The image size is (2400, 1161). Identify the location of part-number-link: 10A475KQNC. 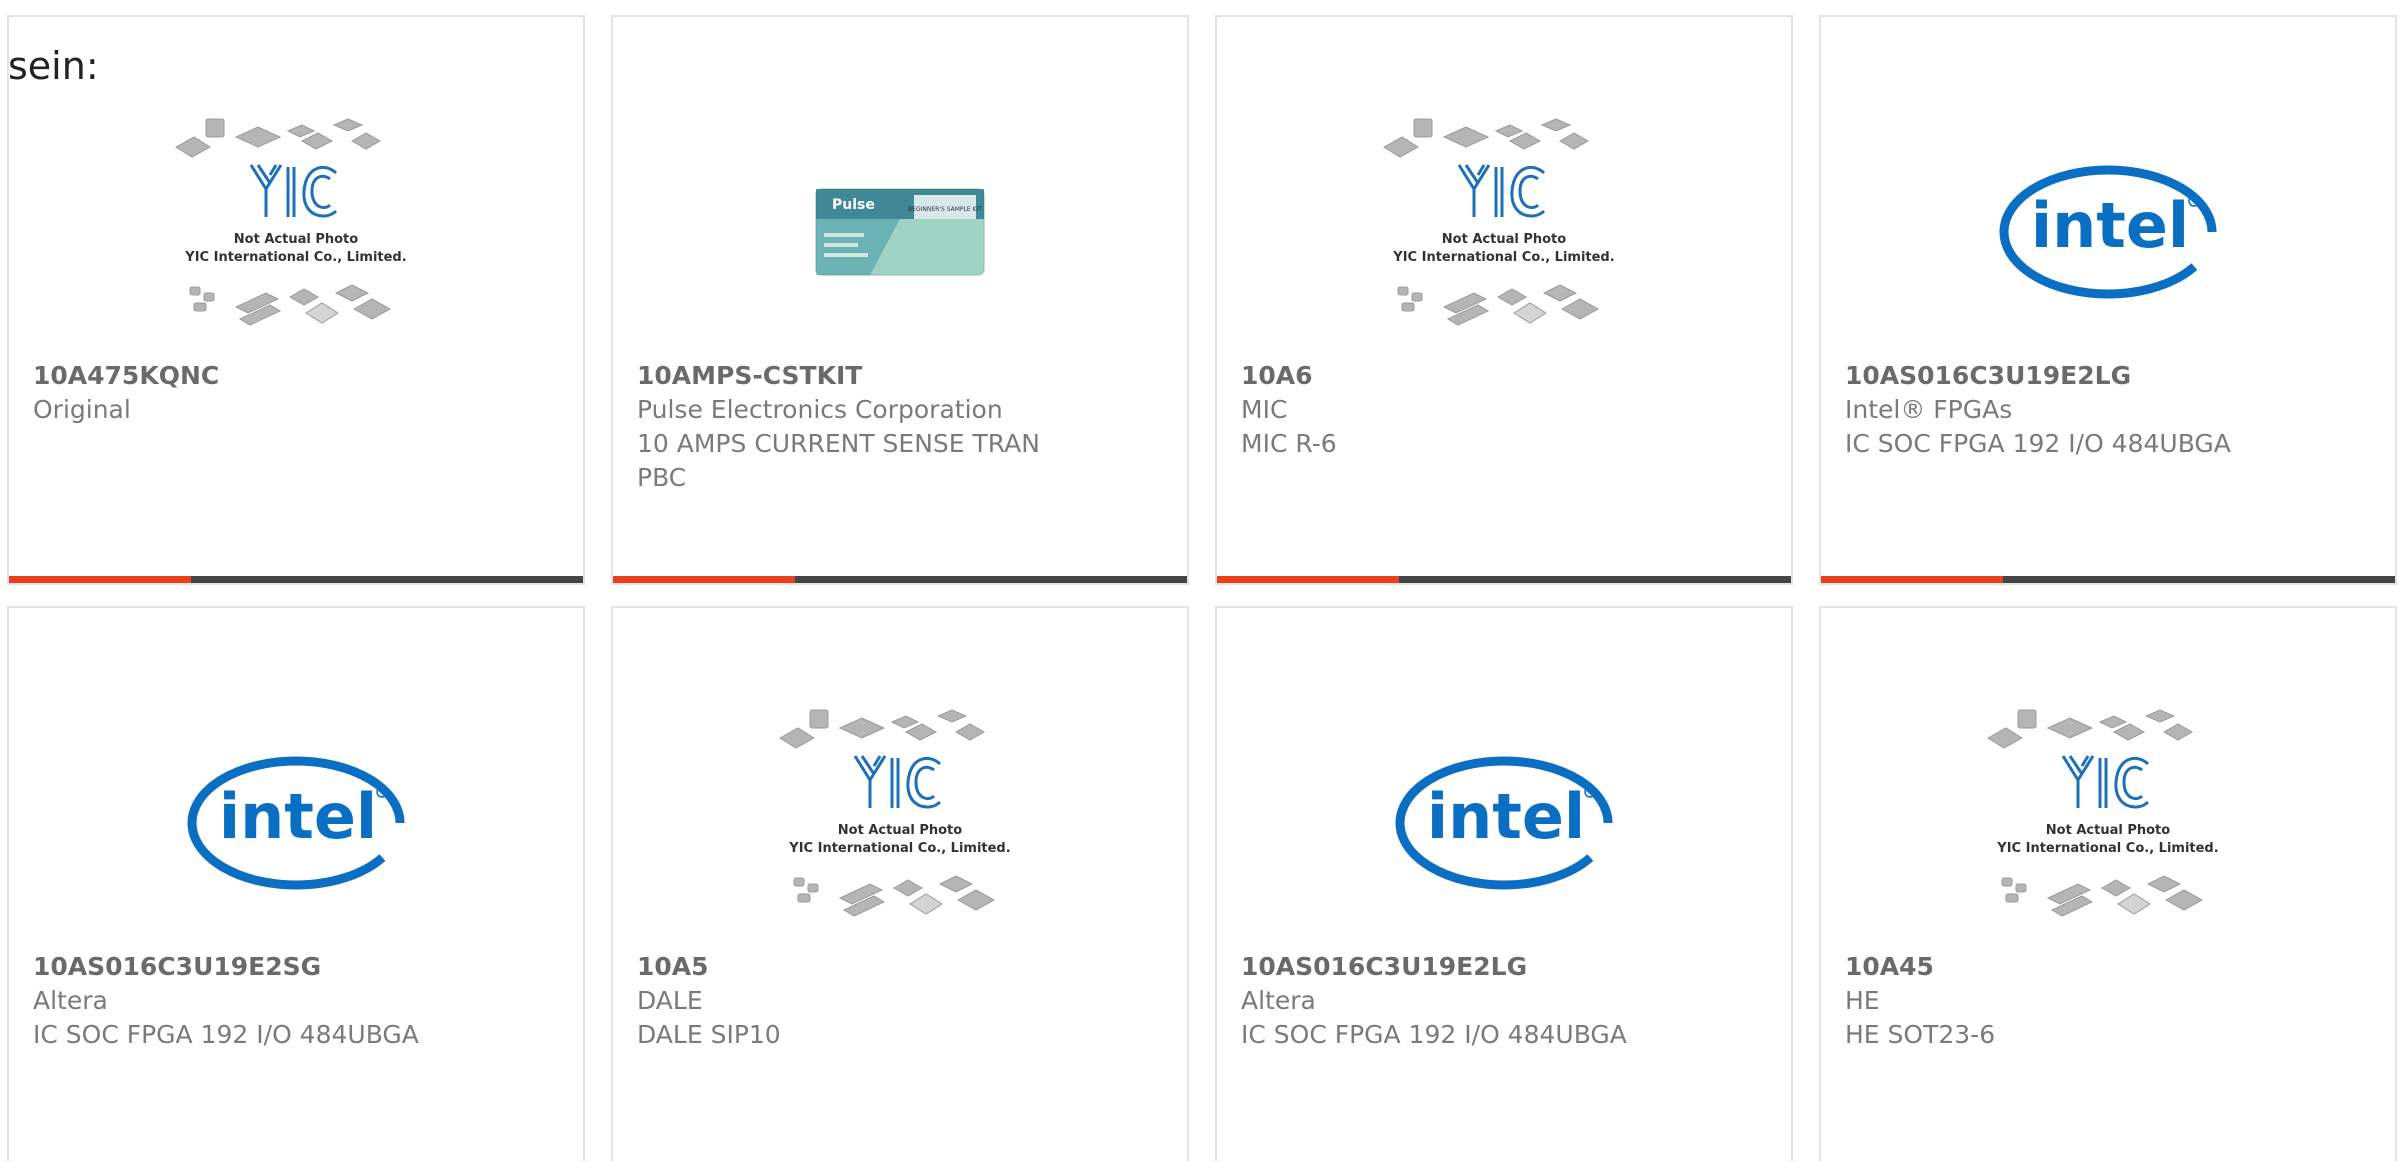
(296, 376).